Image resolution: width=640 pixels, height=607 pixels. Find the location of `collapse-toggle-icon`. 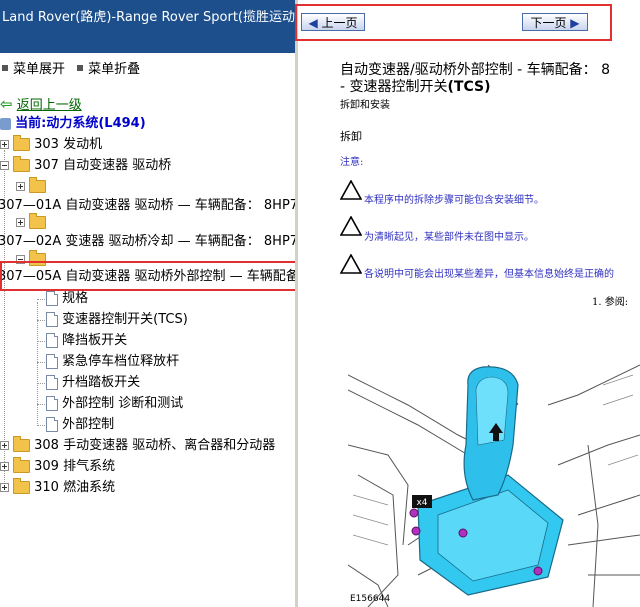

collapse-toggle-icon is located at coordinates (4, 165).